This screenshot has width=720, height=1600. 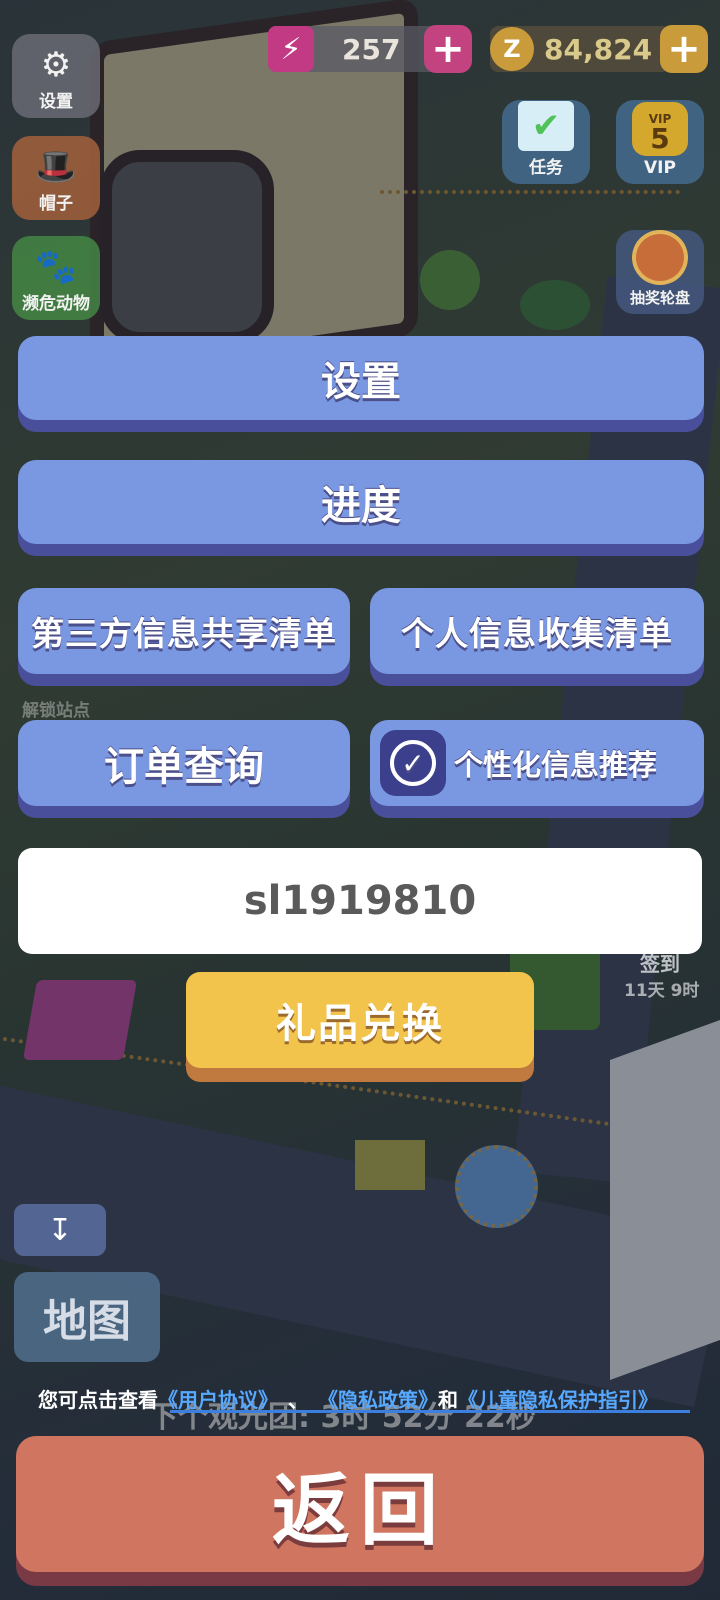 What do you see at coordinates (448, 1399) in the screenshot?
I see `policy-and: 和` at bounding box center [448, 1399].